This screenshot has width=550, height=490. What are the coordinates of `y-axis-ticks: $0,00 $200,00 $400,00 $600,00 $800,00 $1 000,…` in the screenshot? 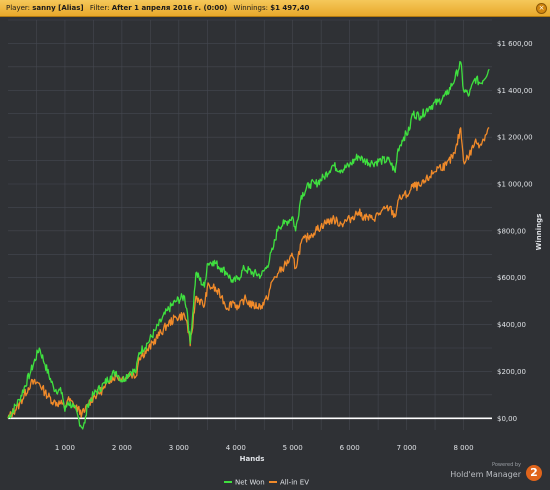 It's located at (515, 231).